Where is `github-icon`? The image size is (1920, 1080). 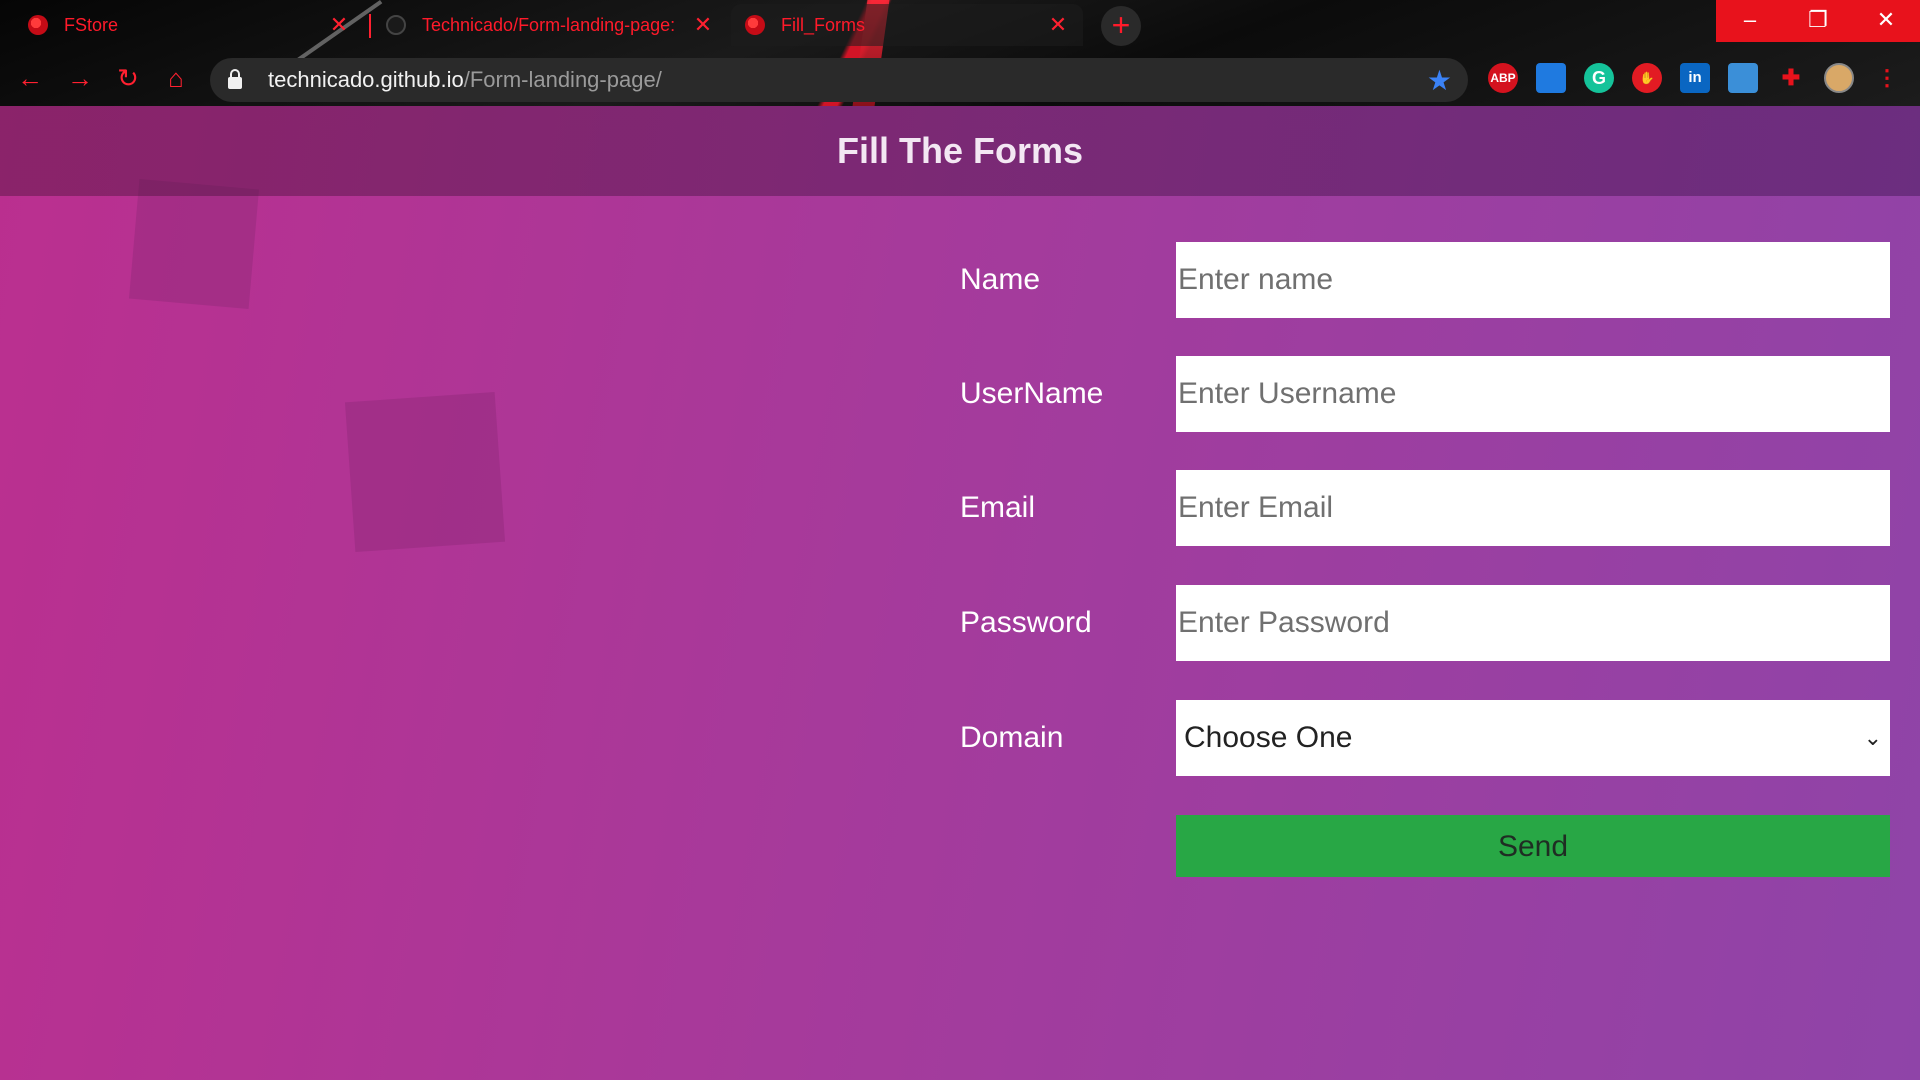
github-icon is located at coordinates (396, 25).